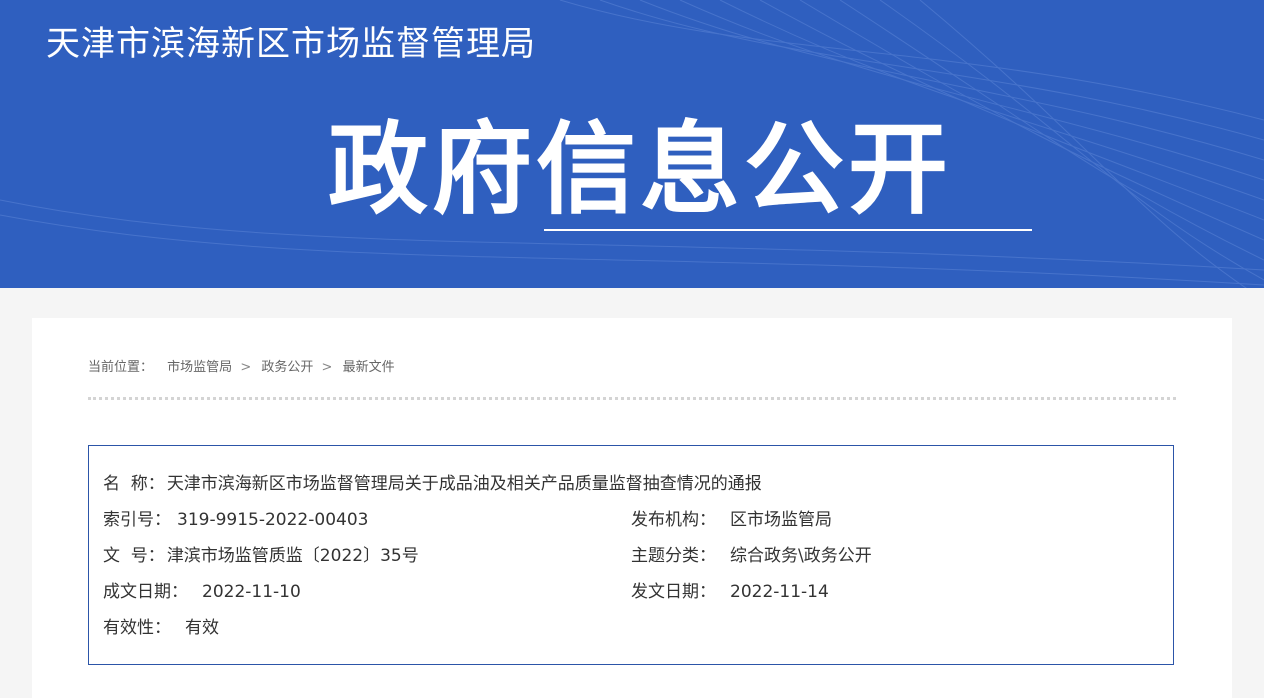  I want to click on info-publisher-row: 发布机构： 区市场监管局, so click(731, 520).